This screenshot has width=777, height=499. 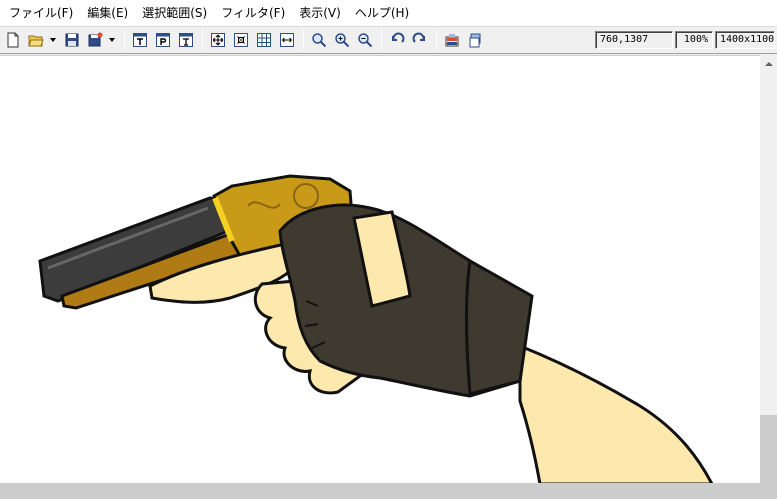 I want to click on text-tool-icon, so click(x=140, y=40).